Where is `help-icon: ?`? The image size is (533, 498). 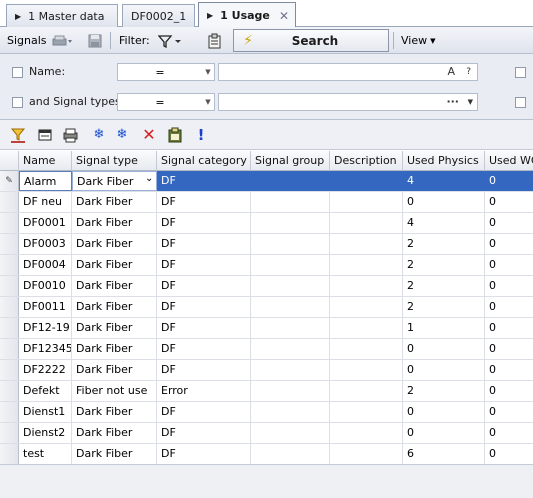
help-icon: ? is located at coordinates (468, 72).